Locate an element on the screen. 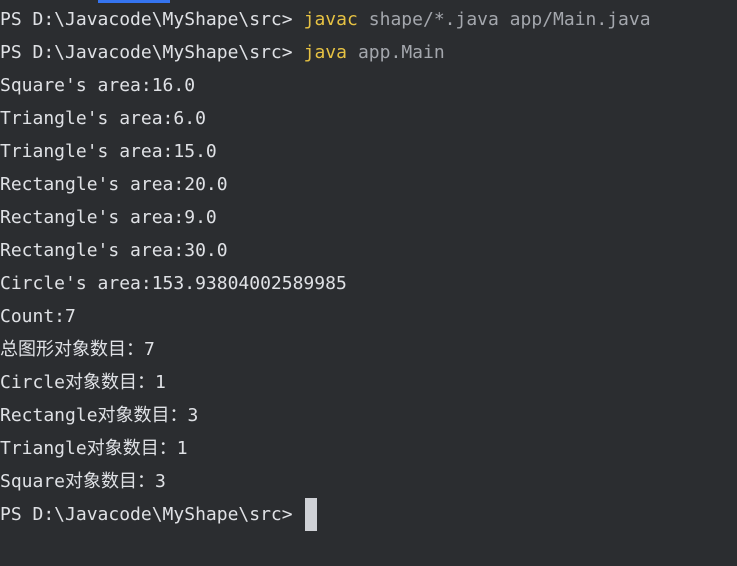 Image resolution: width=737 pixels, height=566 pixels. output-line: Rectangle对象数目：3 is located at coordinates (99, 415).